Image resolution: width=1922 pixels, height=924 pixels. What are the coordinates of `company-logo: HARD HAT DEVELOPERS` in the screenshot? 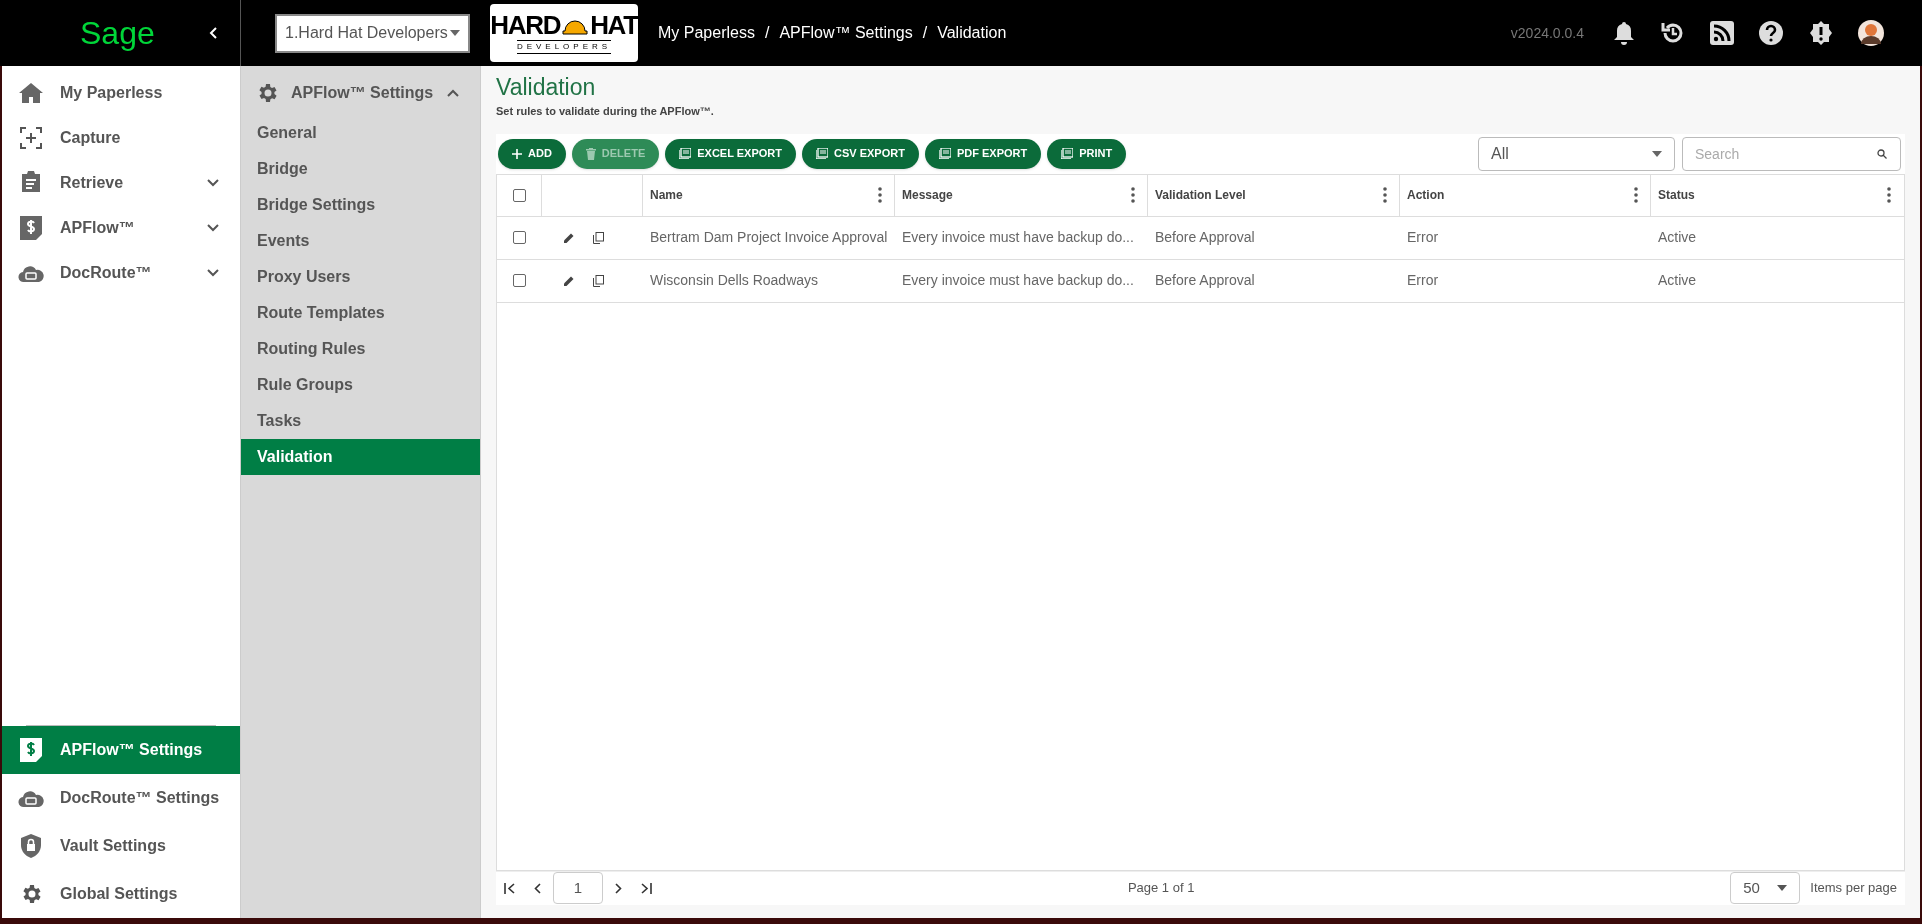 It's located at (564, 33).